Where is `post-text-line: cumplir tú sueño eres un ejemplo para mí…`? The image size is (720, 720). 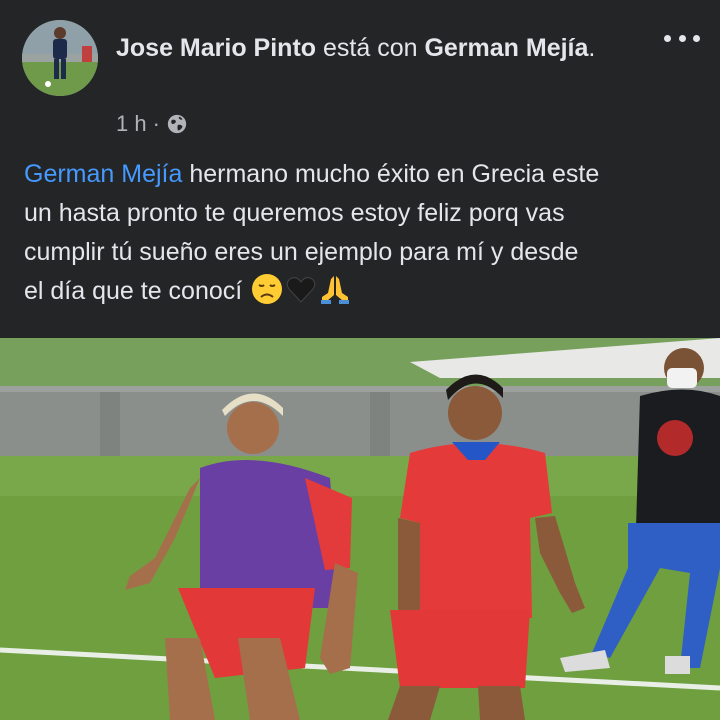
post-text-line: cumplir tú sueño eres un ejemplo para mí… is located at coordinates (301, 252).